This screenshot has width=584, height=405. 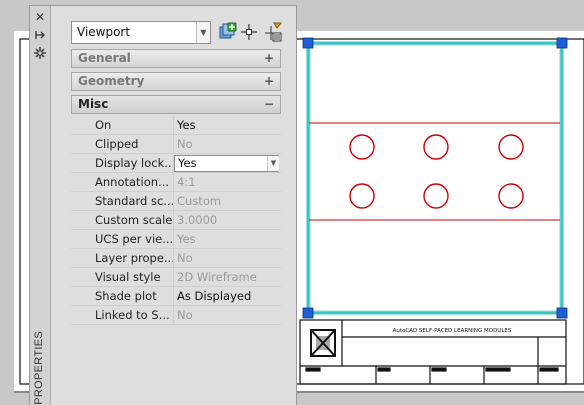 What do you see at coordinates (228, 296) in the screenshot?
I see `property-value: As Displayed` at bounding box center [228, 296].